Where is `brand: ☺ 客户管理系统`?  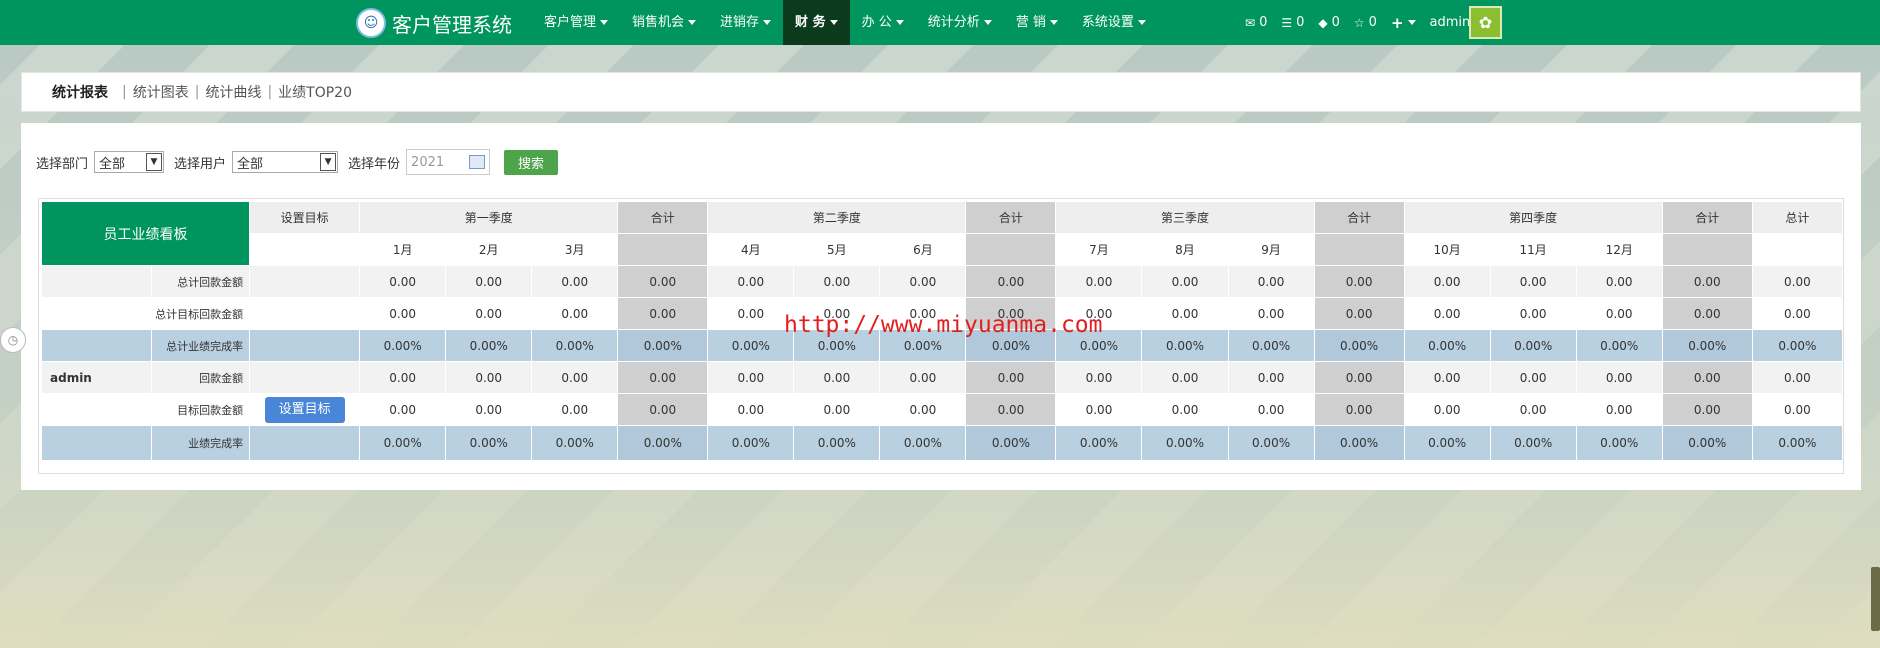 brand: ☺ 客户管理系统 is located at coordinates (434, 23).